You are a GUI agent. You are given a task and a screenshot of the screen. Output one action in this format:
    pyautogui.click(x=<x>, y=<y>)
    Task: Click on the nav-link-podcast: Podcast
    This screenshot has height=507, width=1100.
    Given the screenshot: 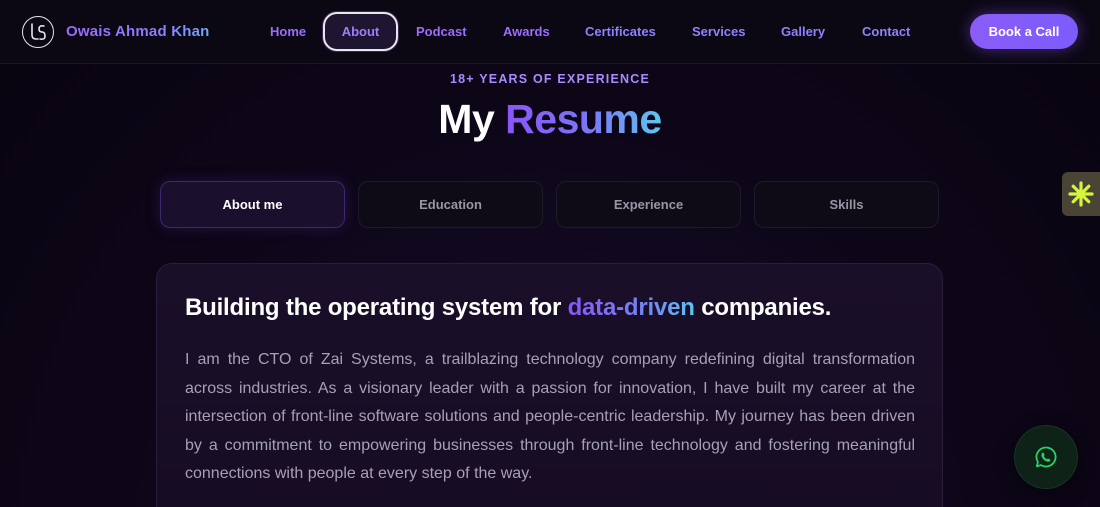 What is the action you would take?
    pyautogui.click(x=441, y=31)
    